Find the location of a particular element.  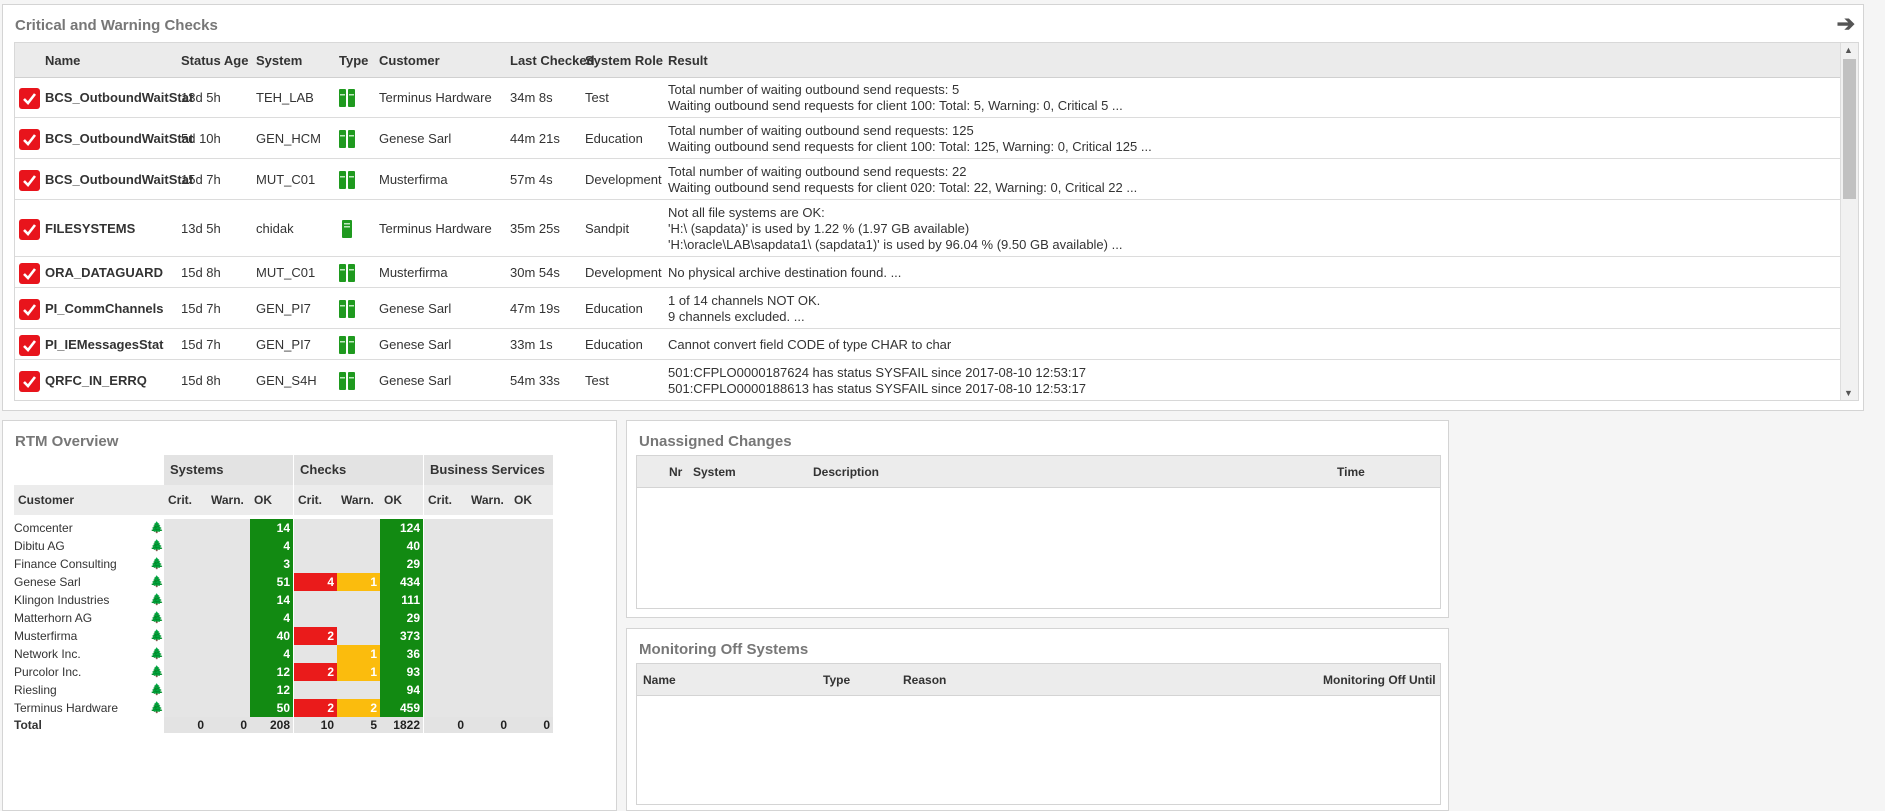

chk-ok-cell: 94 is located at coordinates (401, 690).